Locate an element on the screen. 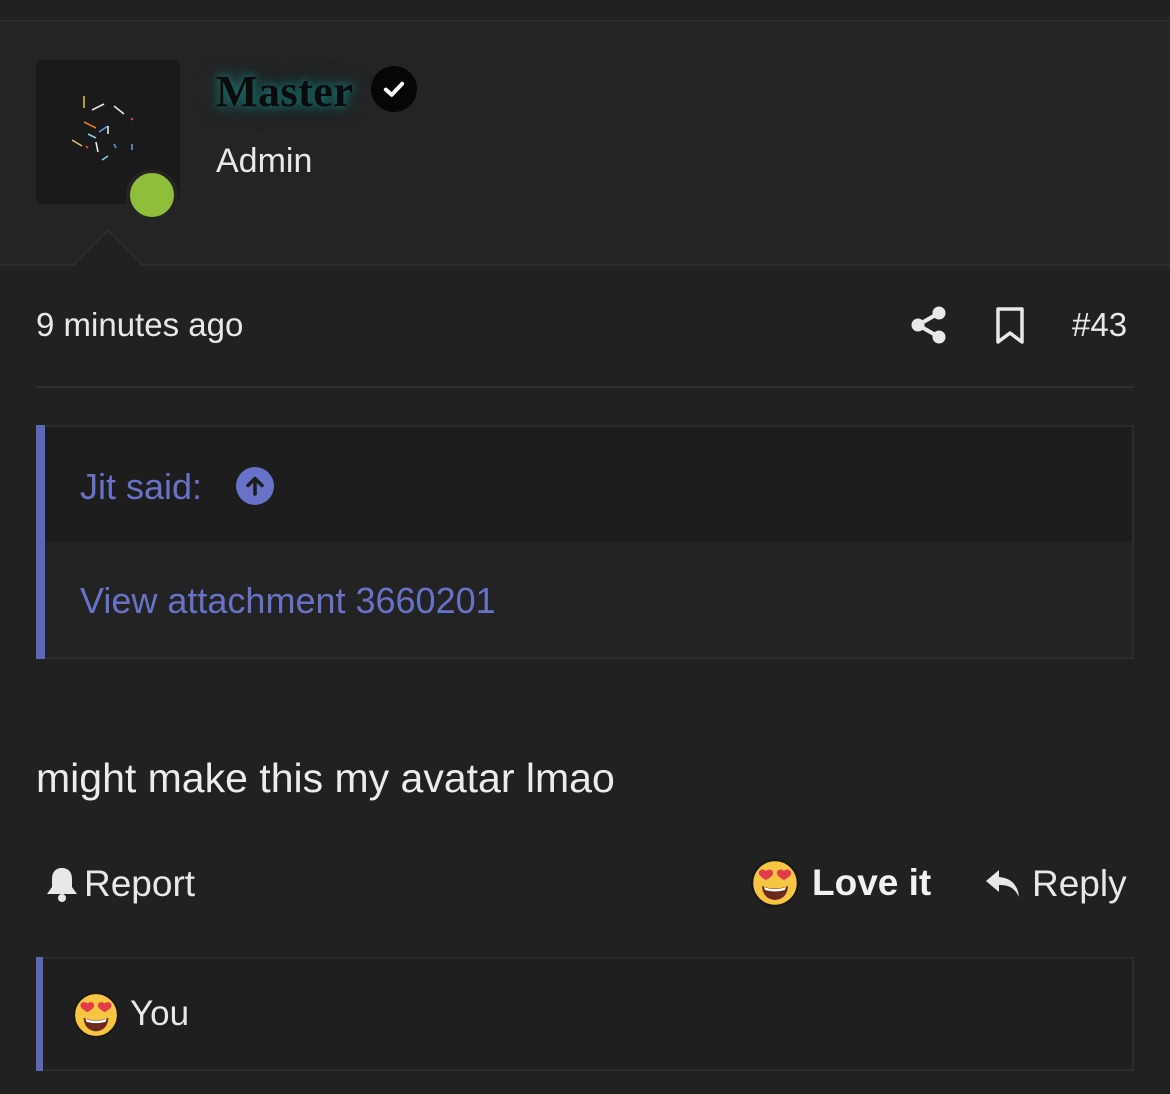 This screenshot has width=1170, height=1094. quote-header is located at coordinates (588, 484).